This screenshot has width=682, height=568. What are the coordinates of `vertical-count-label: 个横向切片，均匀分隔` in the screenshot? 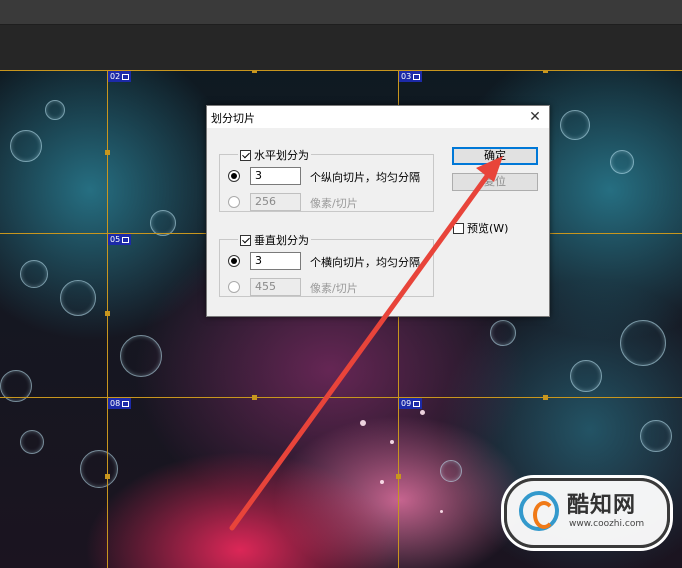 It's located at (365, 262).